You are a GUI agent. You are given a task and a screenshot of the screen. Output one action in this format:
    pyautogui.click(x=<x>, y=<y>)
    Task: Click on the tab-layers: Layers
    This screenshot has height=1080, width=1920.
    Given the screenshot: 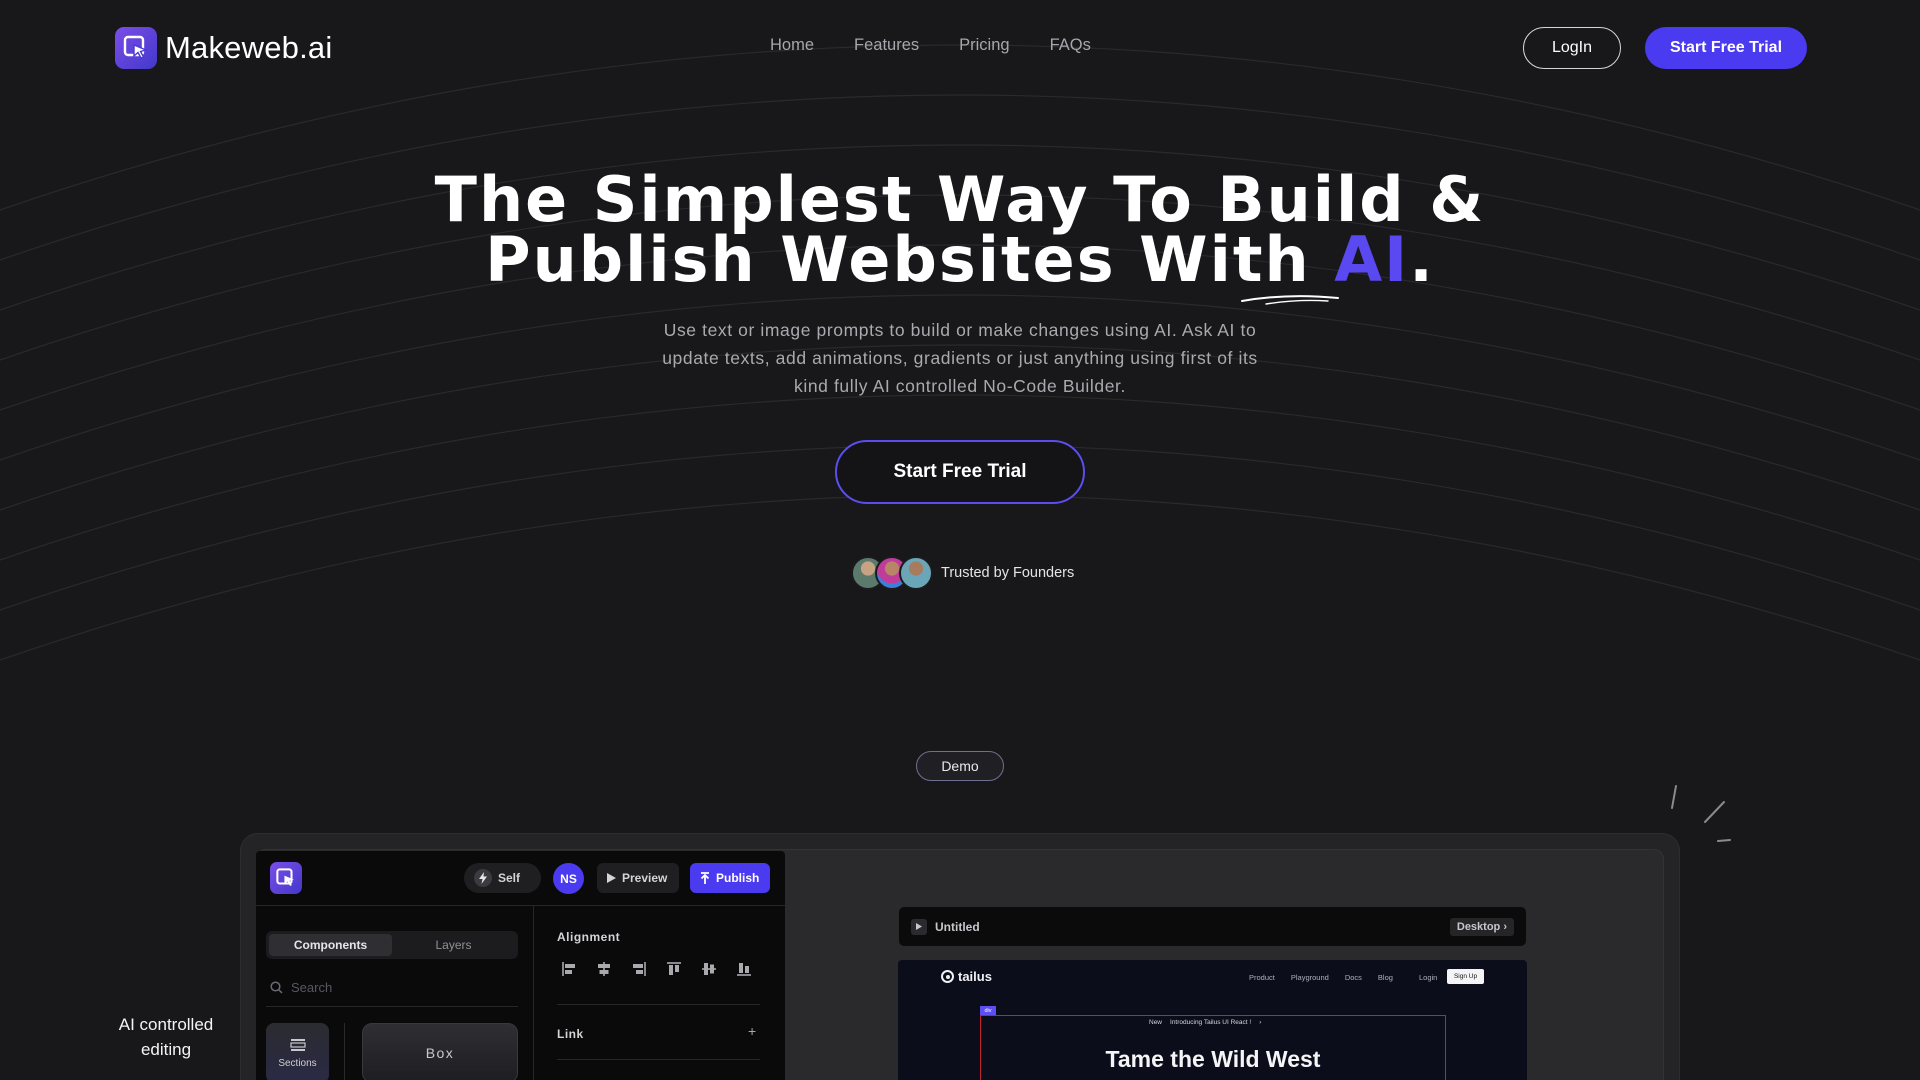 What is the action you would take?
    pyautogui.click(x=453, y=945)
    